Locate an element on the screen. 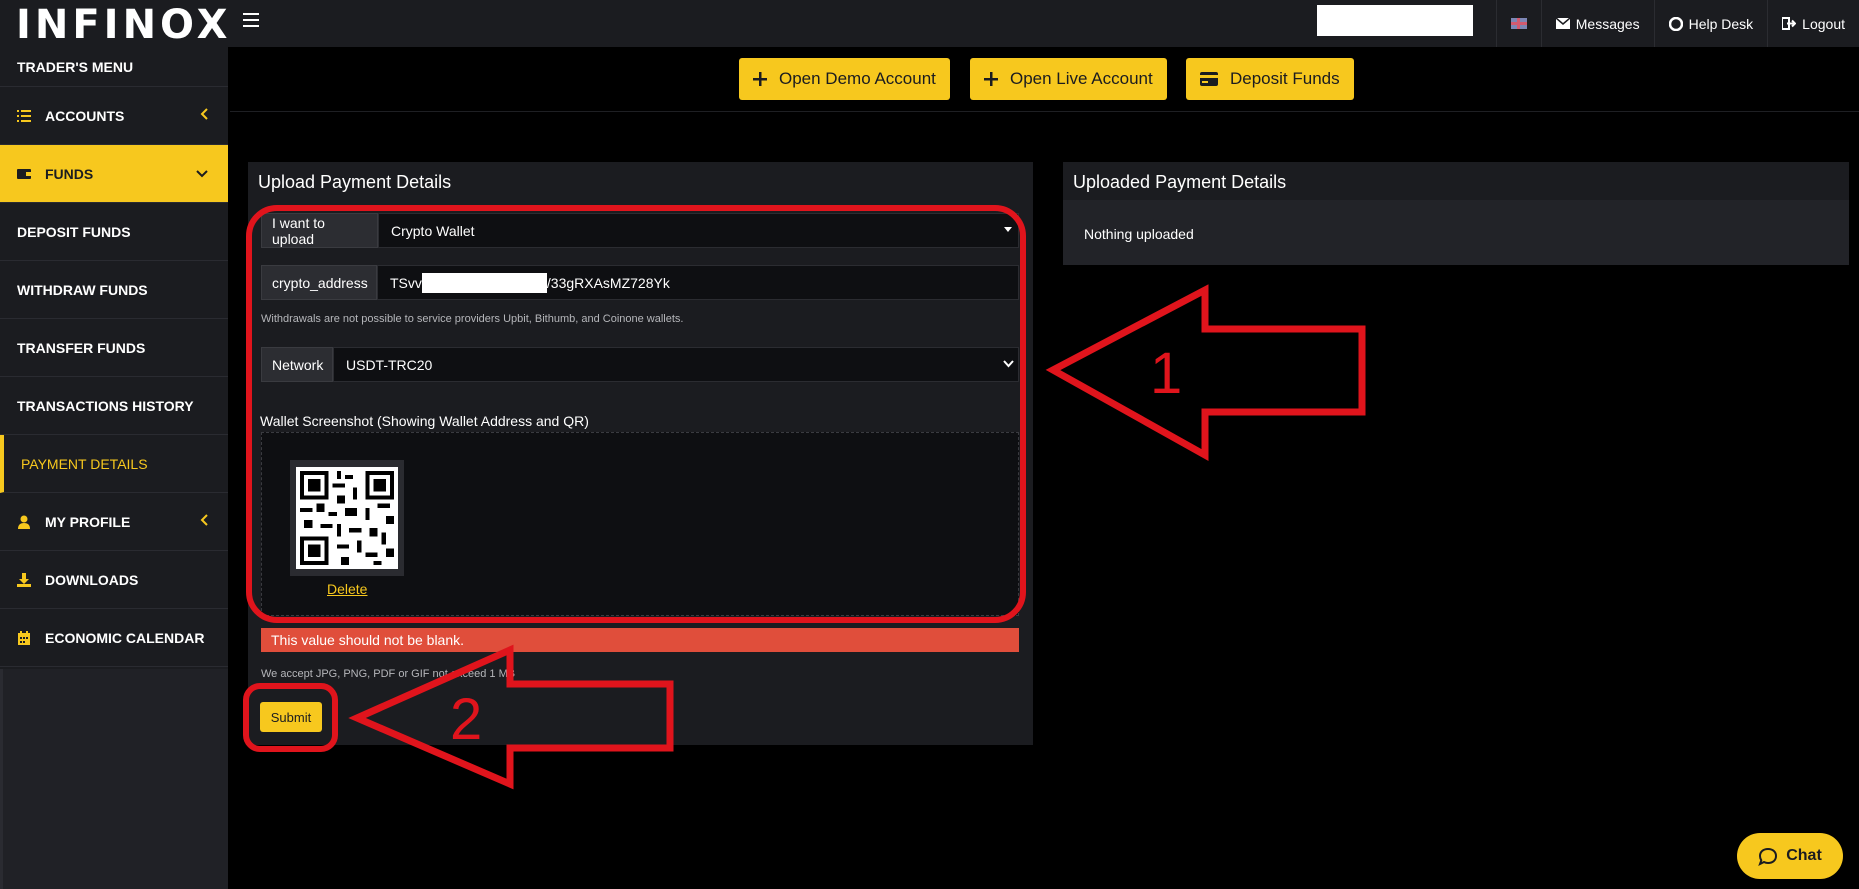 The image size is (1859, 889). upload-type-row: I want to upload Crypto Wallet is located at coordinates (640, 230).